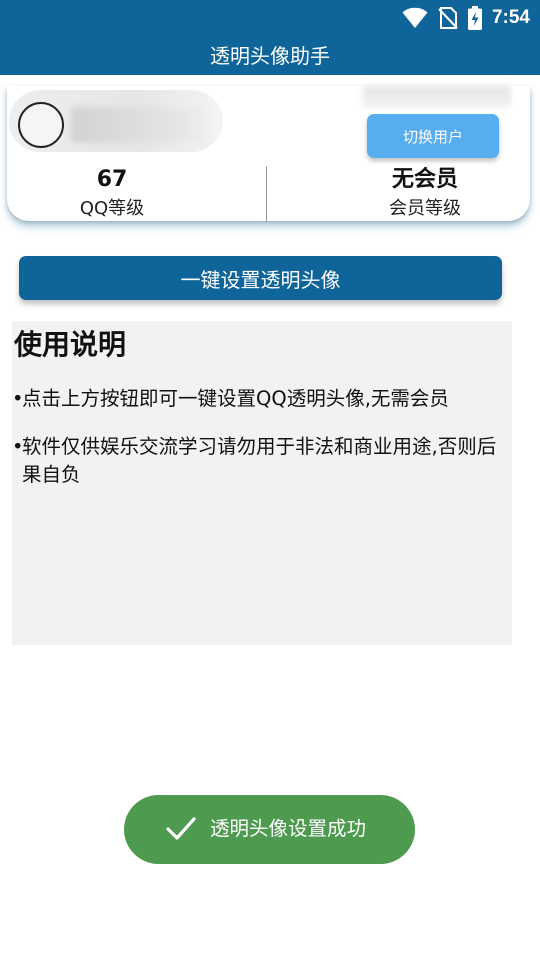  What do you see at coordinates (510, 17) in the screenshot?
I see `status-time: 7:54` at bounding box center [510, 17].